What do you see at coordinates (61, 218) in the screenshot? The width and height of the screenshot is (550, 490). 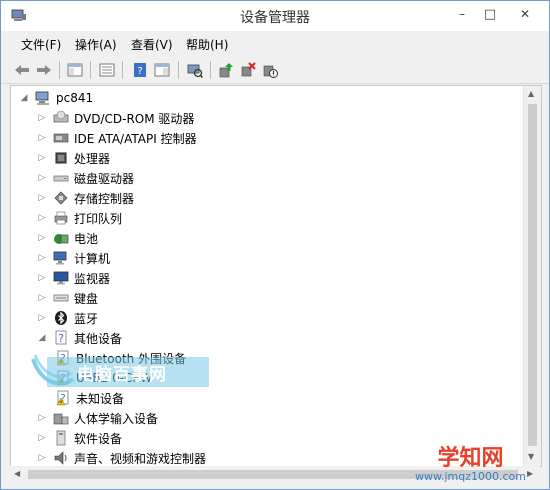 I see `printer-icon` at bounding box center [61, 218].